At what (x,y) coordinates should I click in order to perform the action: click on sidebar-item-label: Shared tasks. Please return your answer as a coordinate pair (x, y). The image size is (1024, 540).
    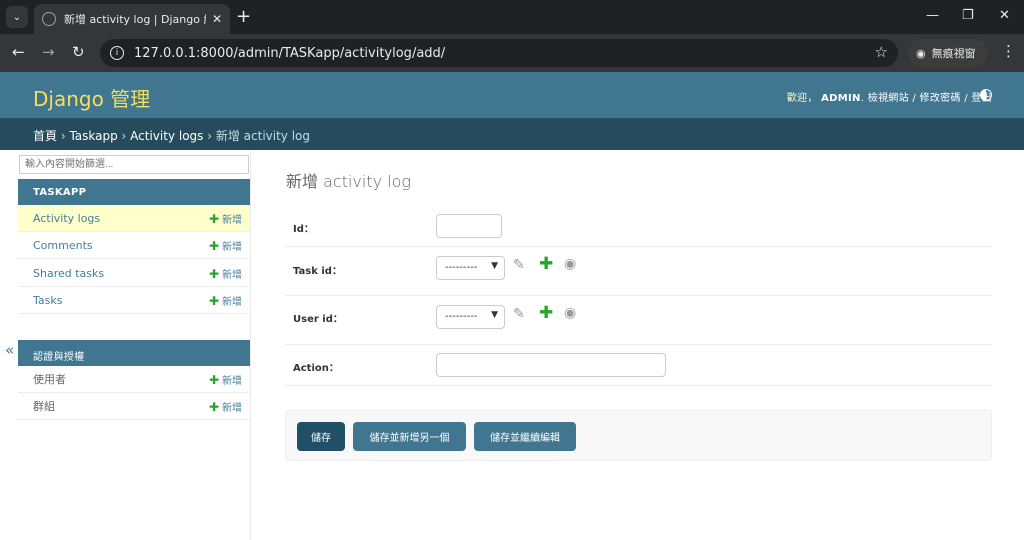
    Looking at the image, I should click on (121, 273).